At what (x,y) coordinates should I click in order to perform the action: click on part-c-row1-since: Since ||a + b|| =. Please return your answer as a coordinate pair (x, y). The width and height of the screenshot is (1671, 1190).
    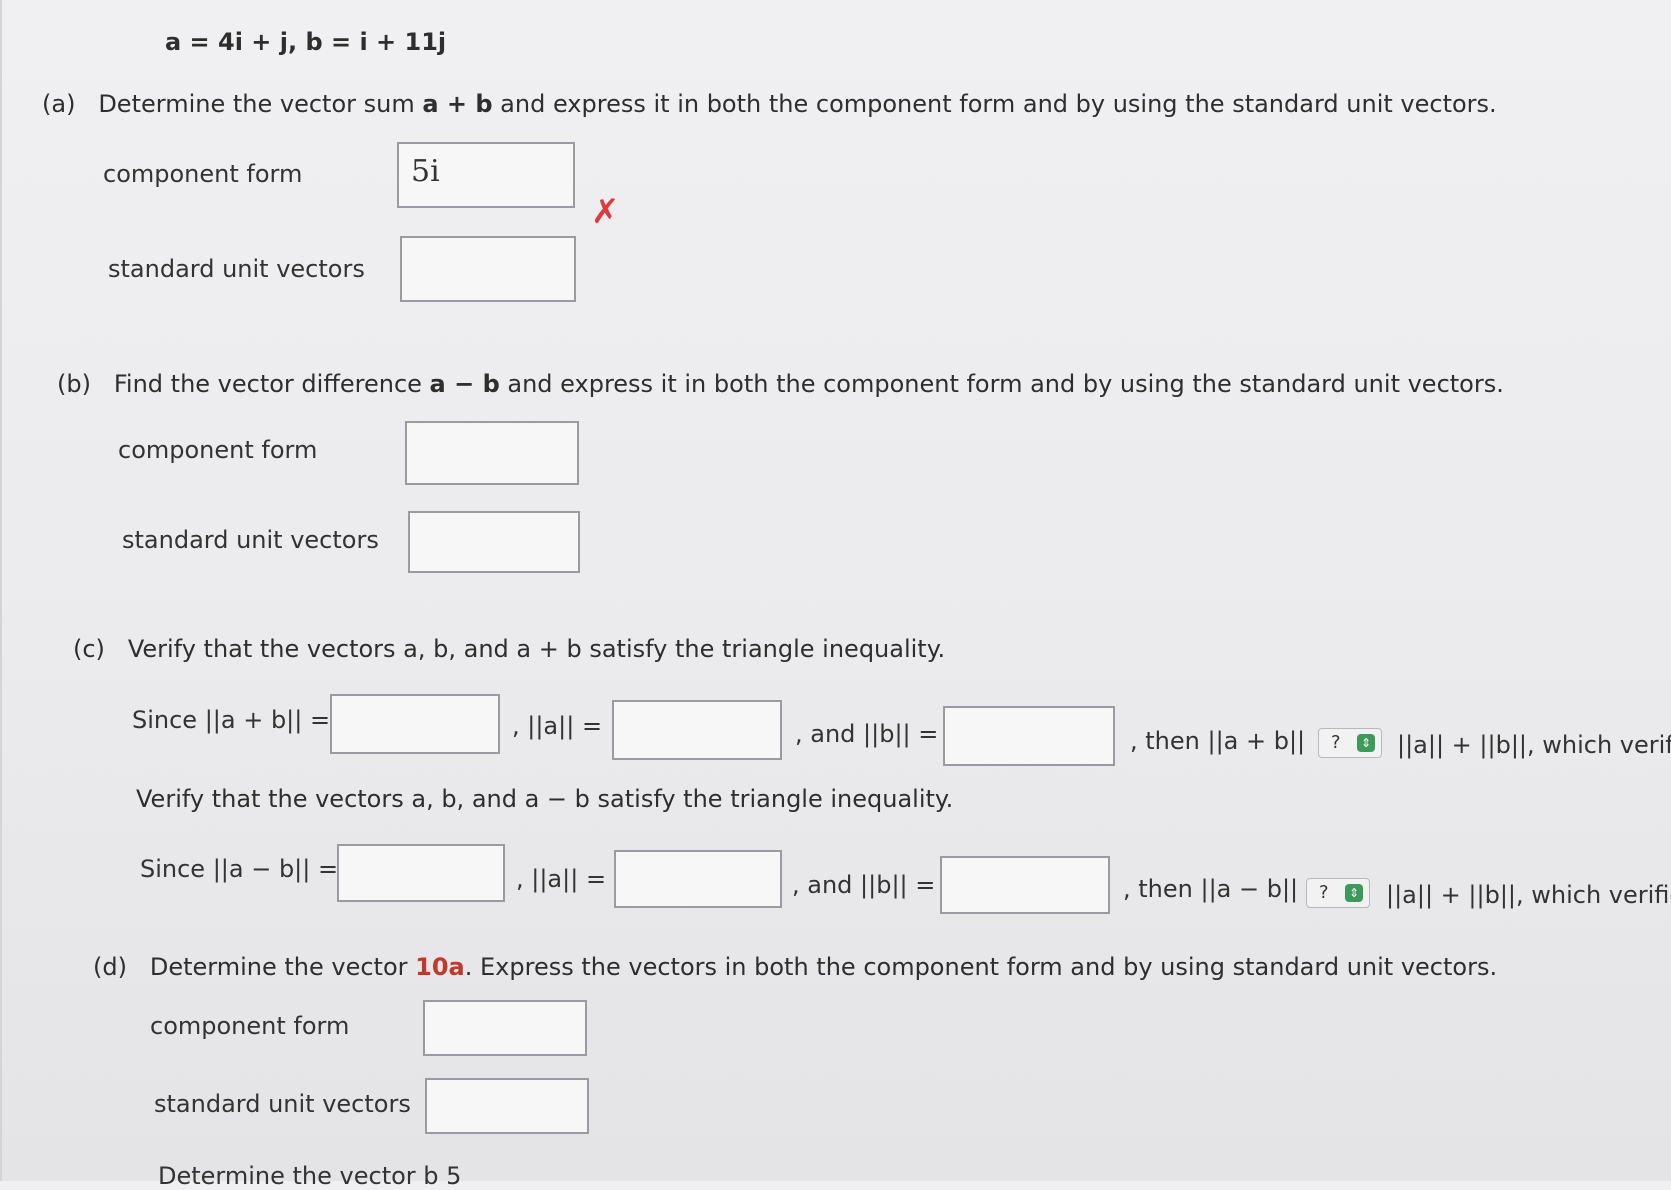
    Looking at the image, I should click on (231, 720).